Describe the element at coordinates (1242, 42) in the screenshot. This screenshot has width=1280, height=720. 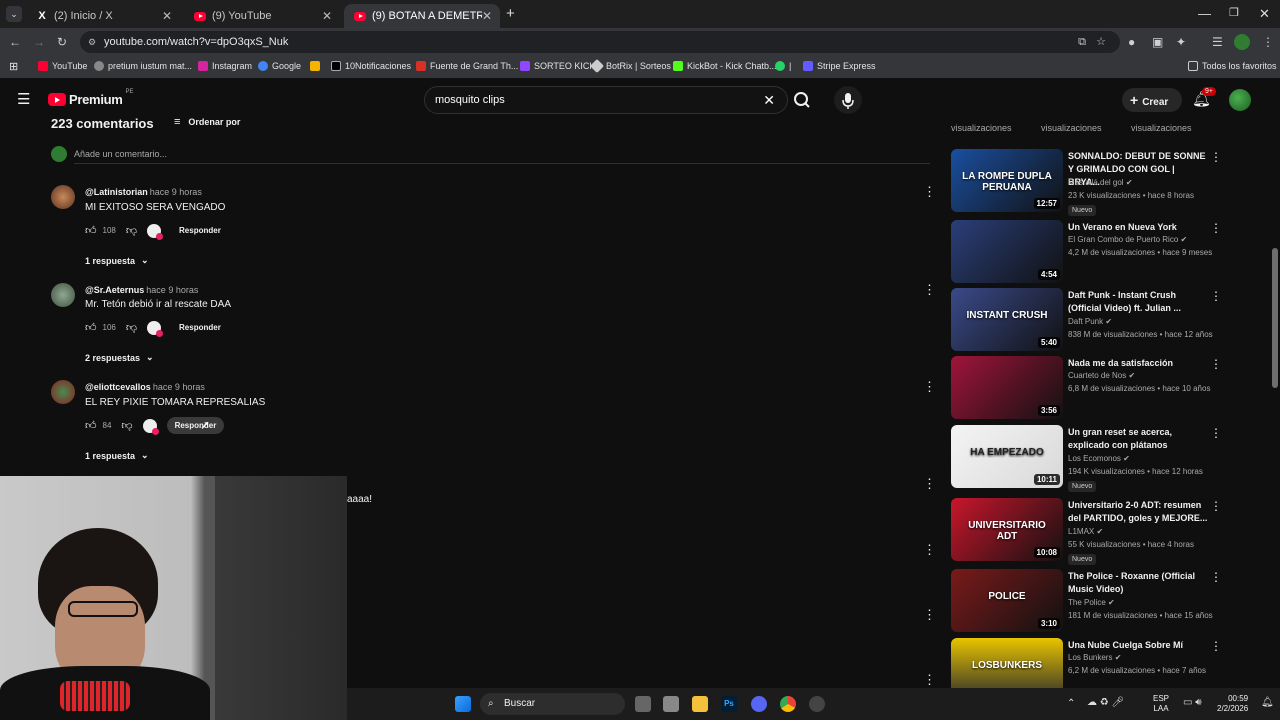
I see `profile-avatar` at that location.